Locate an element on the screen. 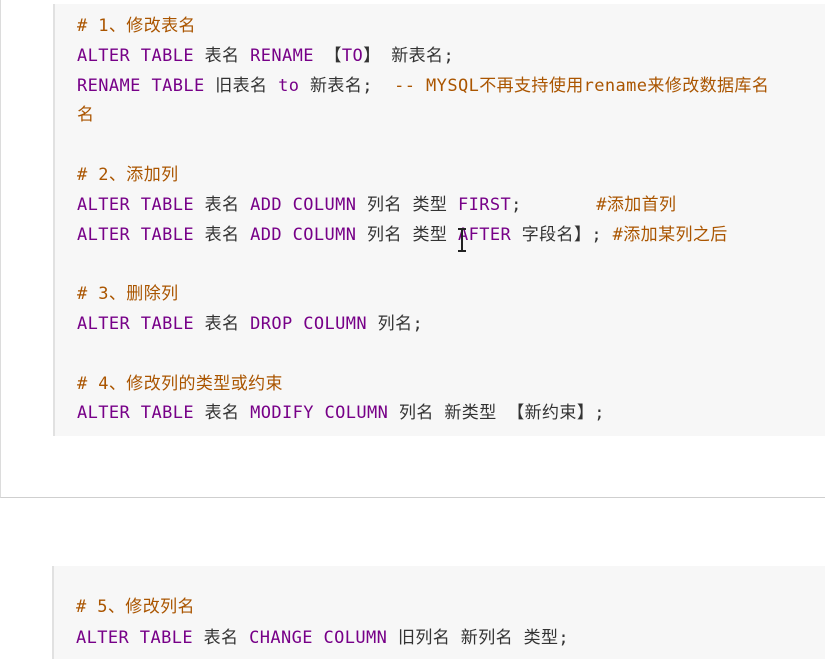 The image size is (825, 659). code-line: # 2、添加列 is located at coordinates (128, 175).